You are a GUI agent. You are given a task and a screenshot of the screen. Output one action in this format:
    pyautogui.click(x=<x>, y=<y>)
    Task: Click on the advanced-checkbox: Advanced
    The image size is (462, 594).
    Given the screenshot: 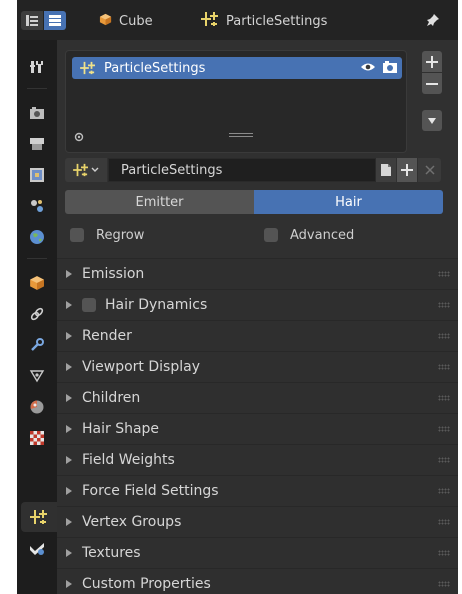 What is the action you would take?
    pyautogui.click(x=309, y=235)
    